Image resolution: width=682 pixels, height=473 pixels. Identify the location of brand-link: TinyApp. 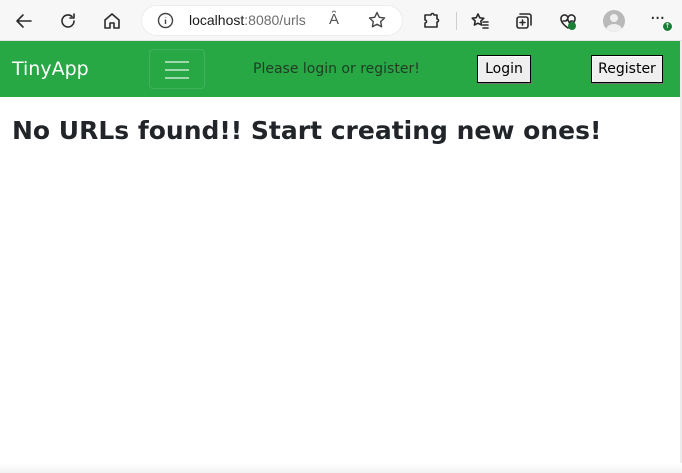
(50, 69).